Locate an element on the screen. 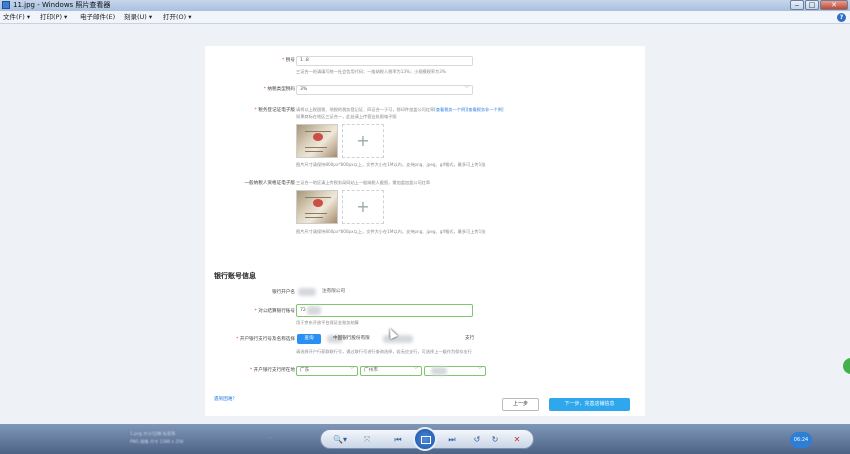 This screenshot has width=850, height=454. tax-reg-cert-thumbnail is located at coordinates (317, 141).